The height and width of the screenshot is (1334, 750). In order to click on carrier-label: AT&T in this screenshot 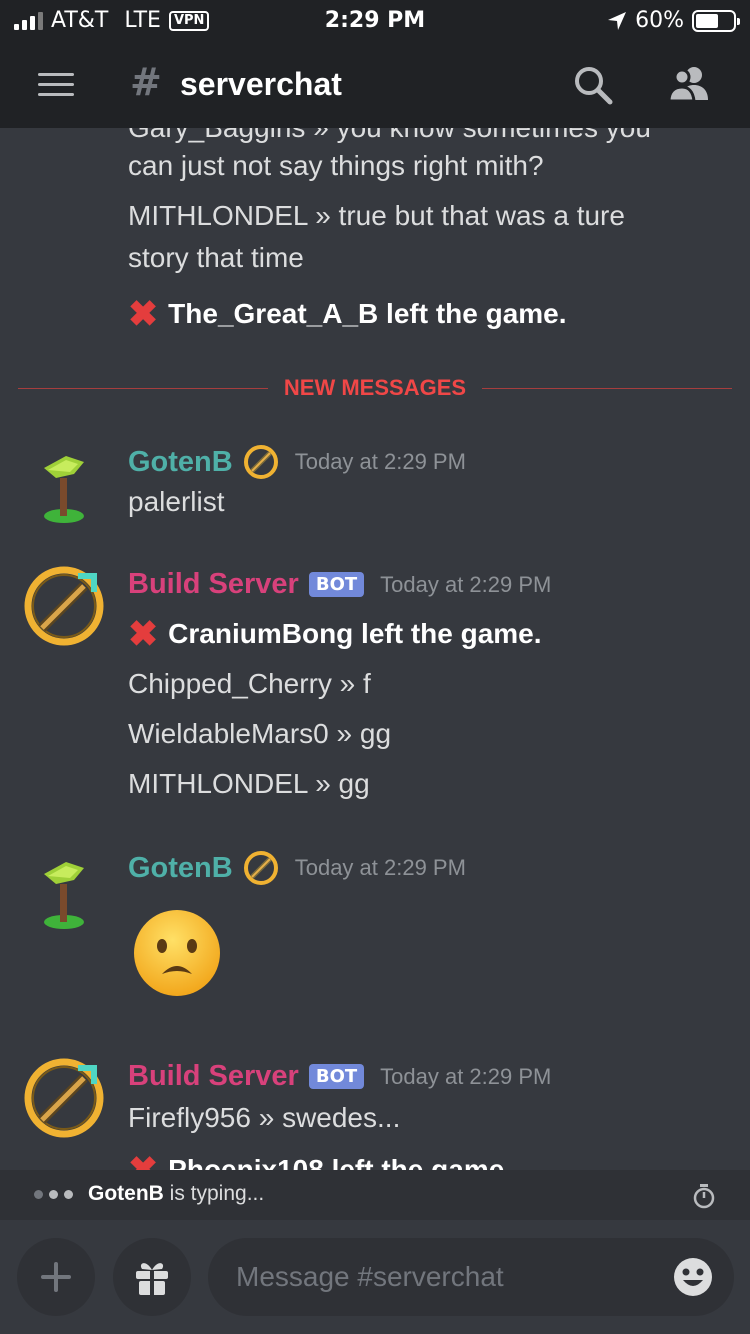, I will do `click(80, 20)`.